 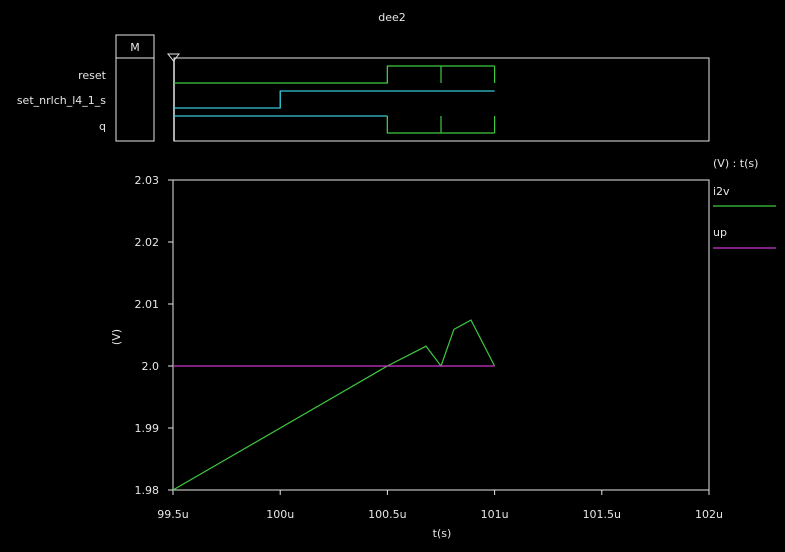 I want to click on y-axis-ticks: 1.98 1.99 2.0 2.01 2.02 2.03, so click(x=154, y=335).